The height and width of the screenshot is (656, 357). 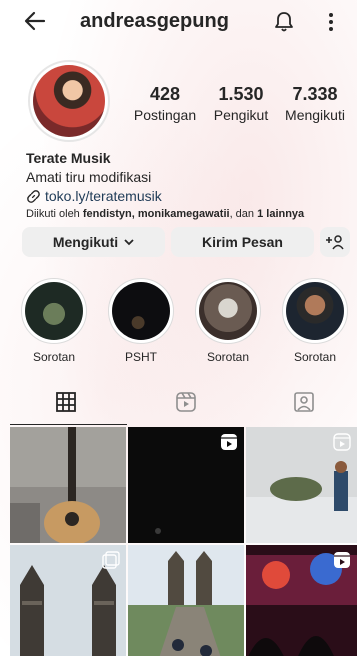 I want to click on profile-tabs, so click(x=178, y=406).